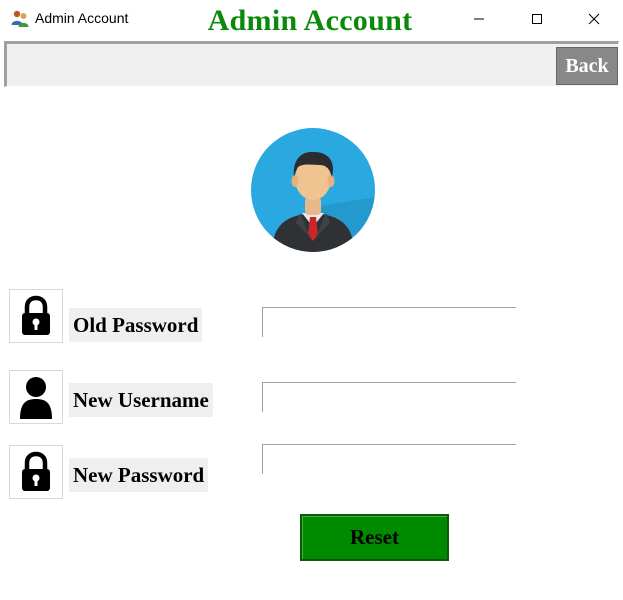 The image size is (623, 600). I want to click on old-password-icon-box, so click(36, 316).